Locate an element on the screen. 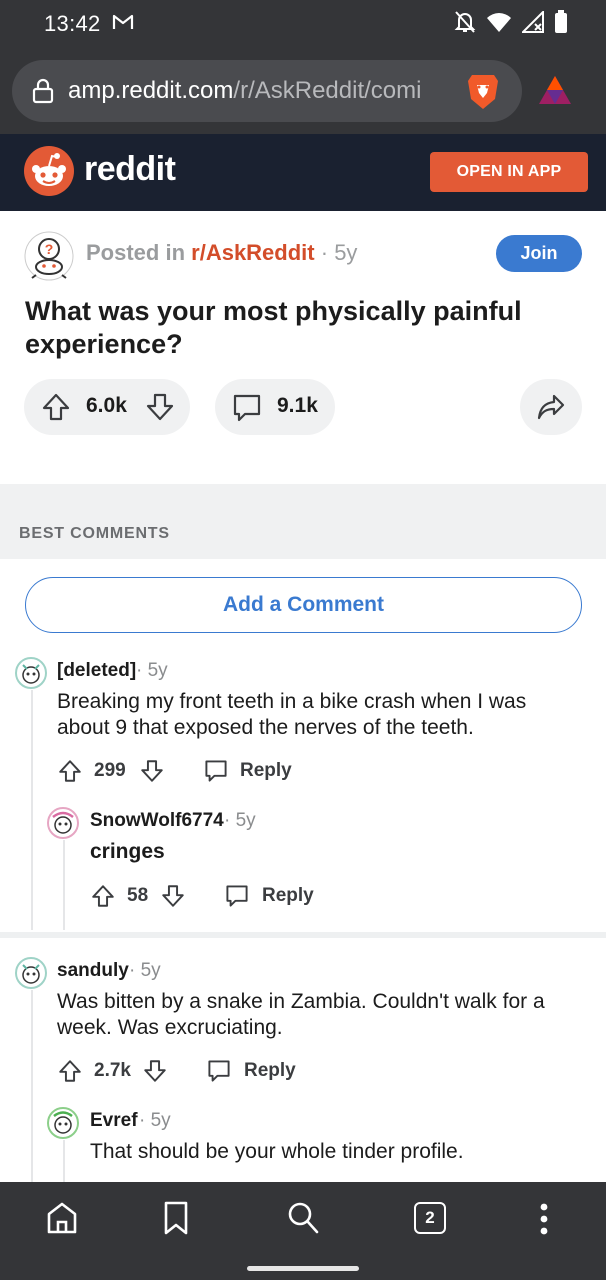 This screenshot has height=1280, width=606. status-icons is located at coordinates (511, 24).